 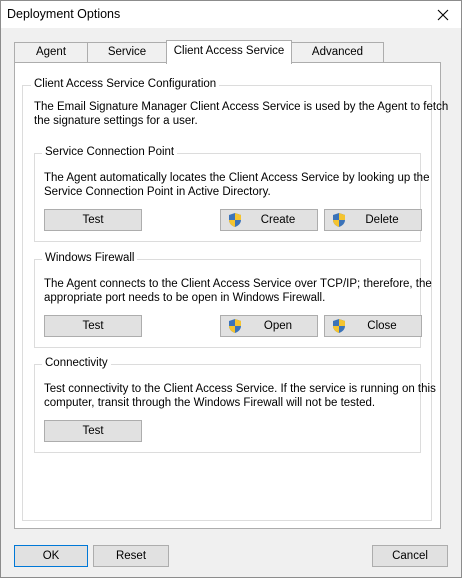 What do you see at coordinates (127, 52) in the screenshot?
I see `tab-service: Service` at bounding box center [127, 52].